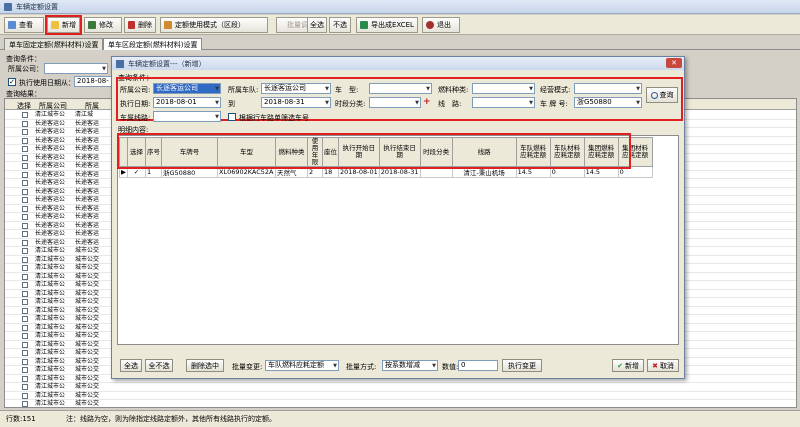  I want to click on add-period-icon: +, so click(427, 102).